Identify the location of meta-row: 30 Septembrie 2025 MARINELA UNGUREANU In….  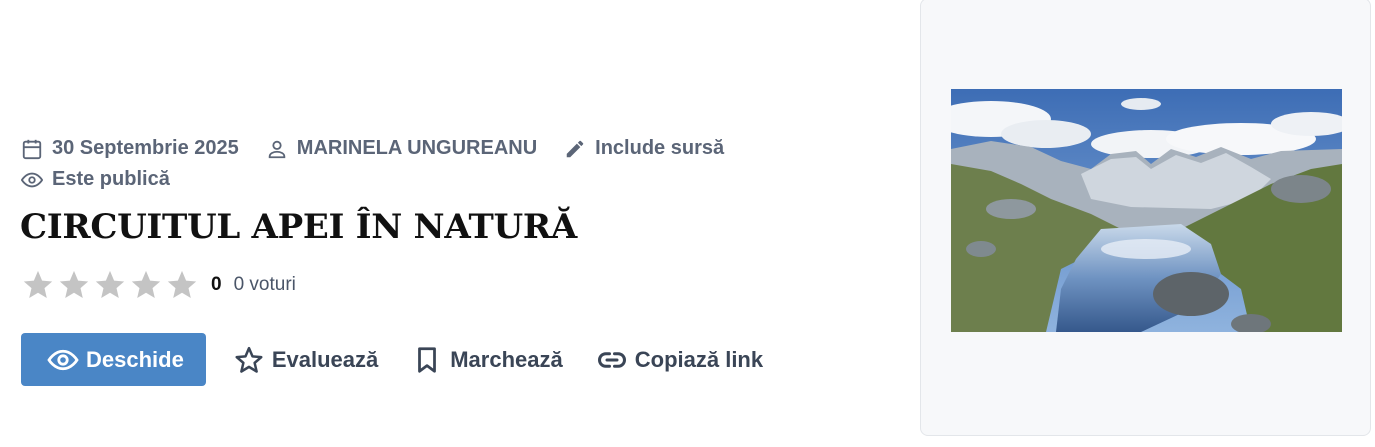
(386, 148).